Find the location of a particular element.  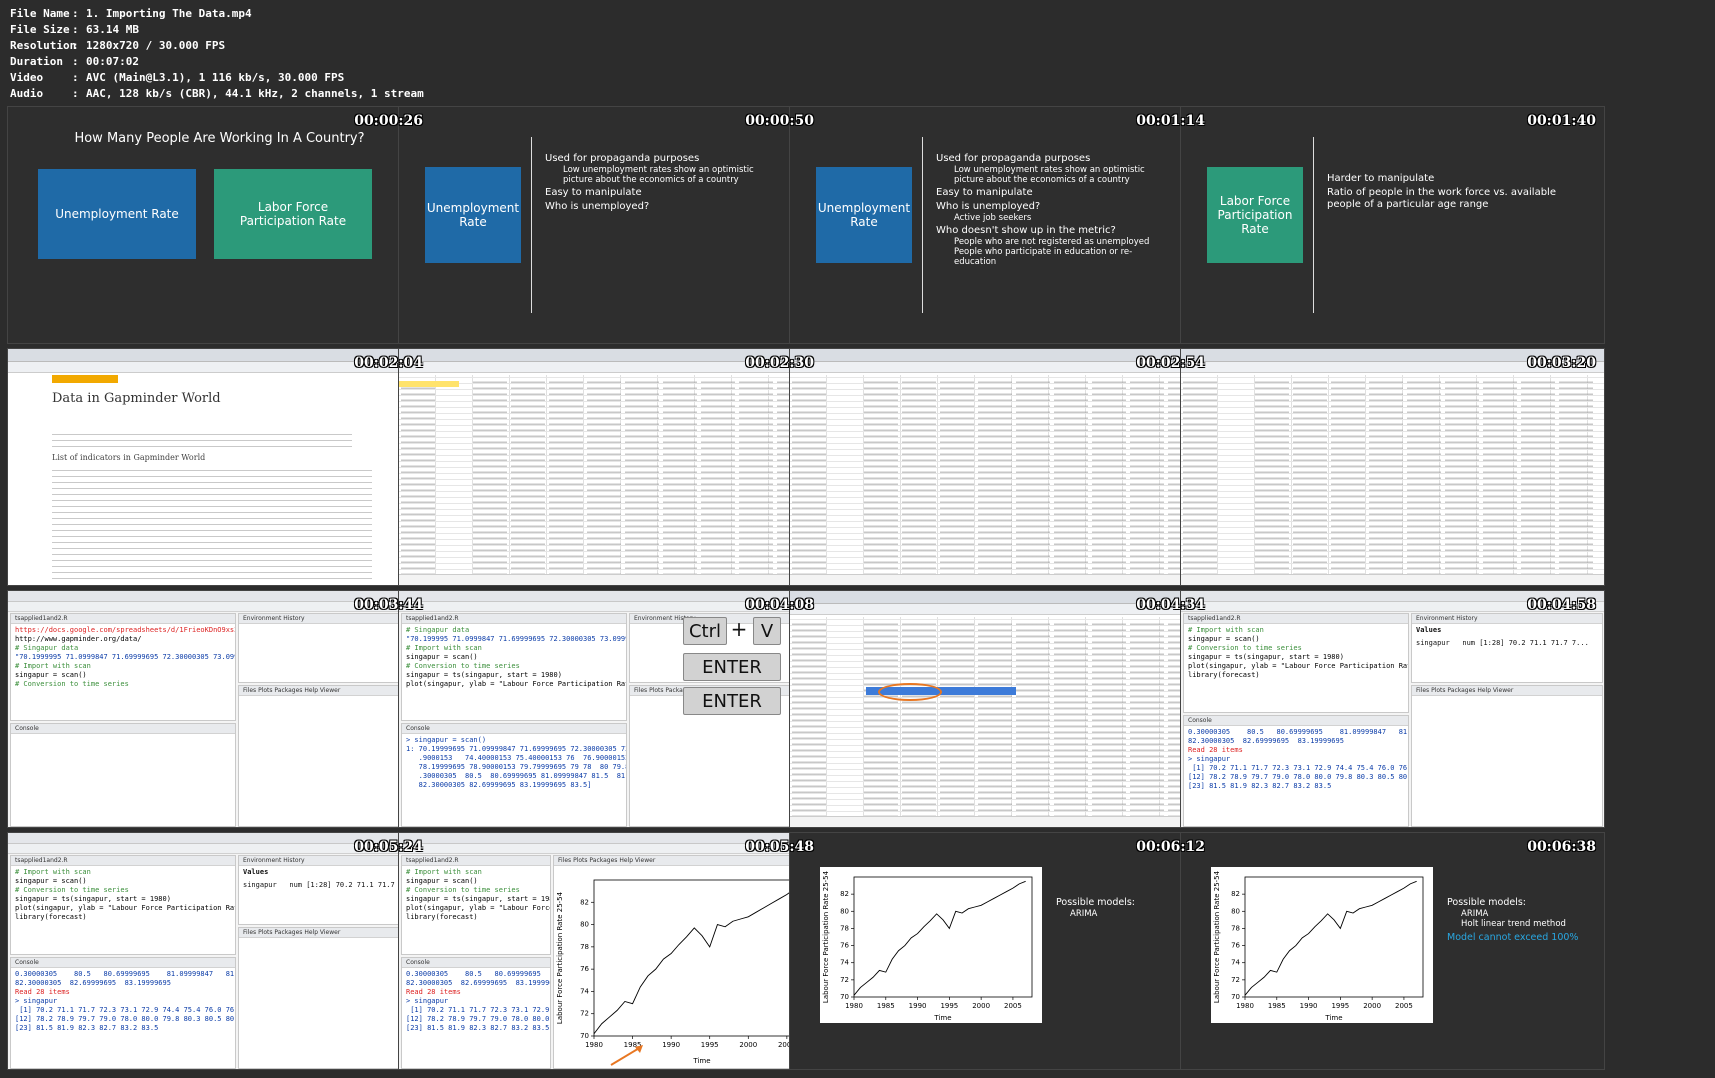

code-line: 82.30000305 82.69999695 83.19999695 is located at coordinates (1266, 741).